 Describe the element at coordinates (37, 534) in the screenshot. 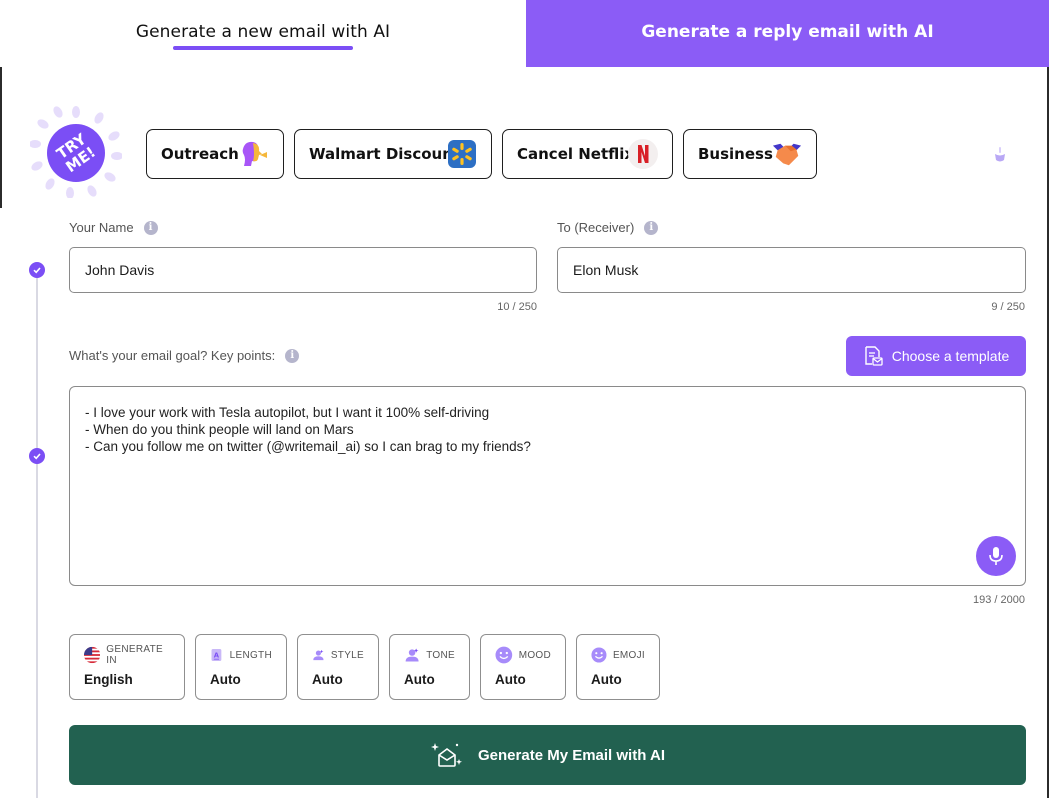

I see `progress-timeline` at that location.